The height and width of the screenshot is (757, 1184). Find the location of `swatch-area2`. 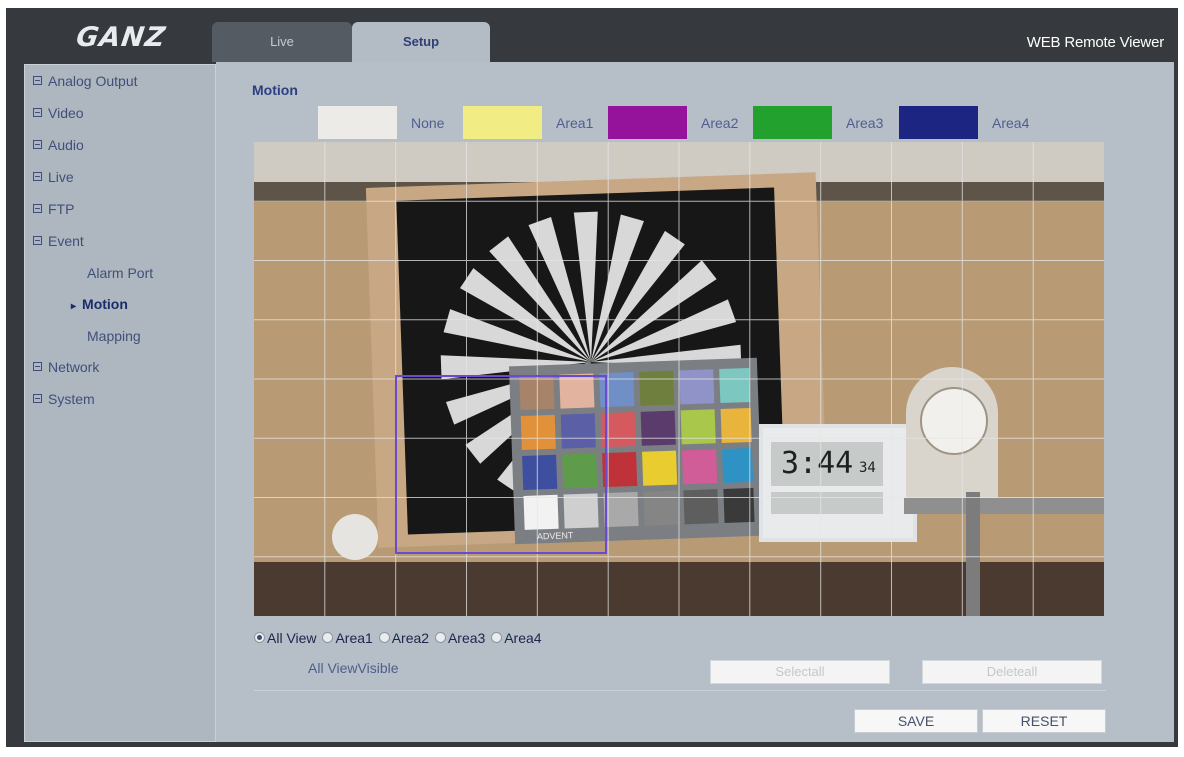

swatch-area2 is located at coordinates (647, 122).